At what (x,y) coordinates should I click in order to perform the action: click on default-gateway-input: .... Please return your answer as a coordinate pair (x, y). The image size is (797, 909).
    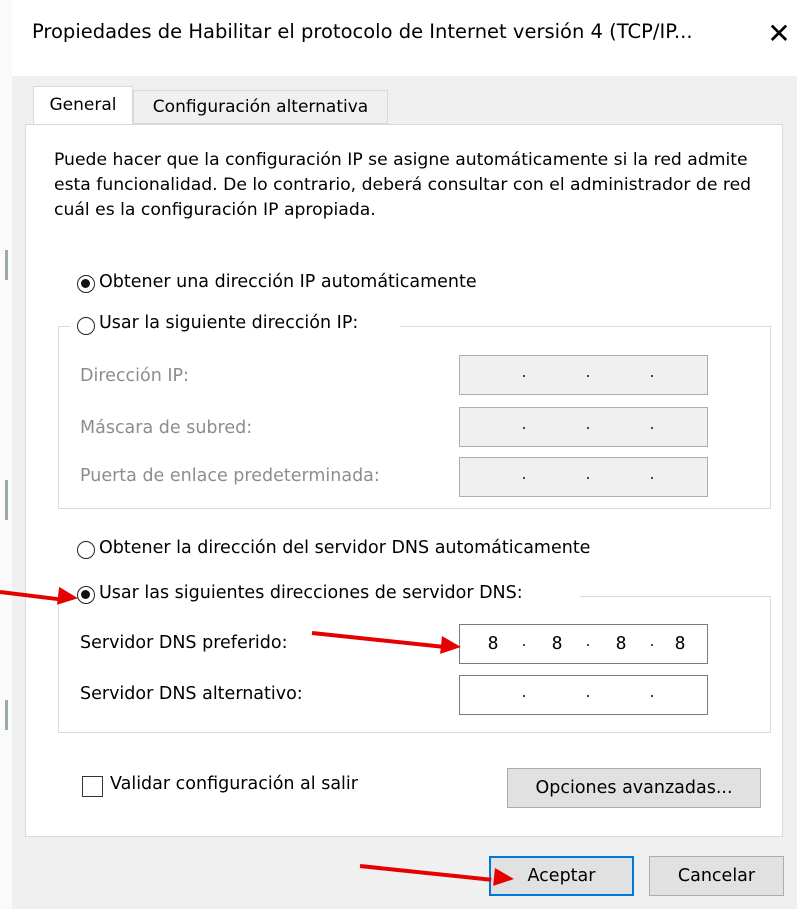
    Looking at the image, I should click on (583, 477).